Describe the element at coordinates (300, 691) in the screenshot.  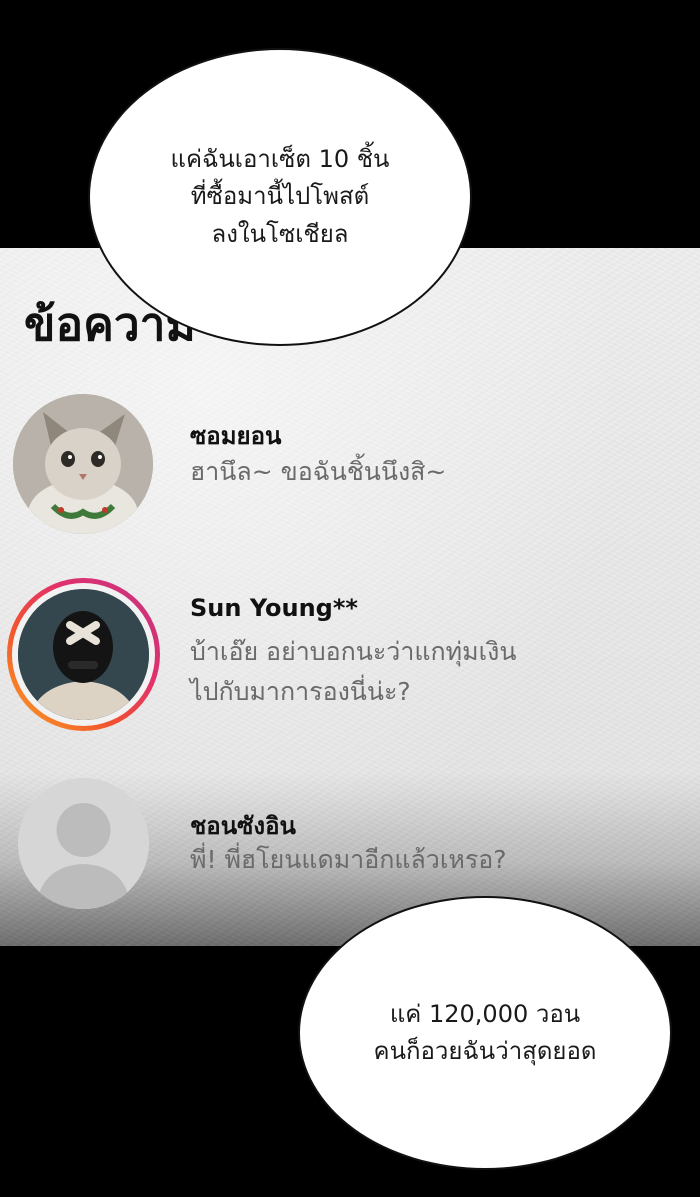
I see `message-preview-line: ไปกับมาการองนี่น่ะ?` at that location.